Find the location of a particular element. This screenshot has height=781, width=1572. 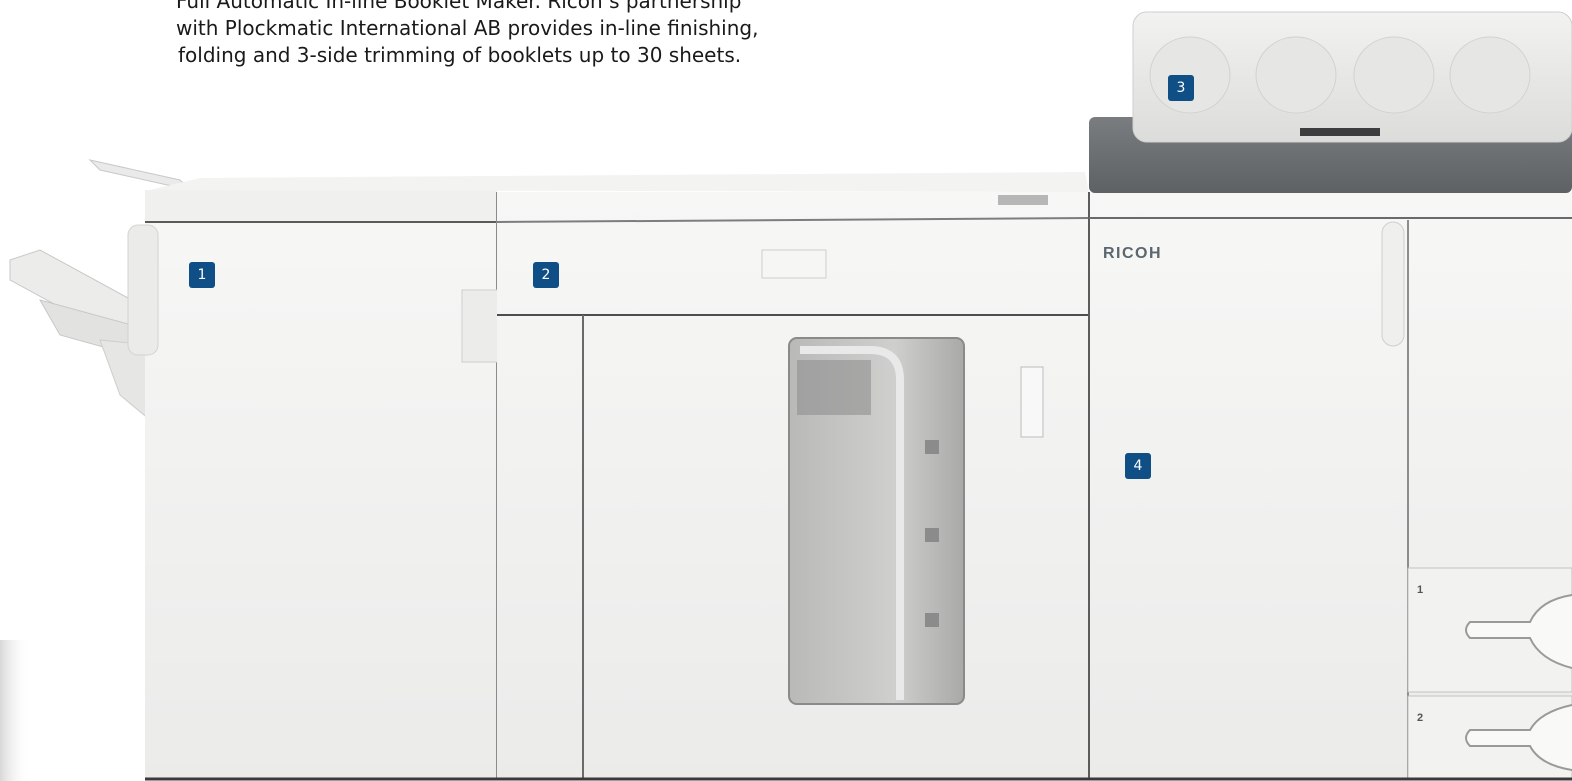

ricoh-logo: RICOH is located at coordinates (1133, 253).